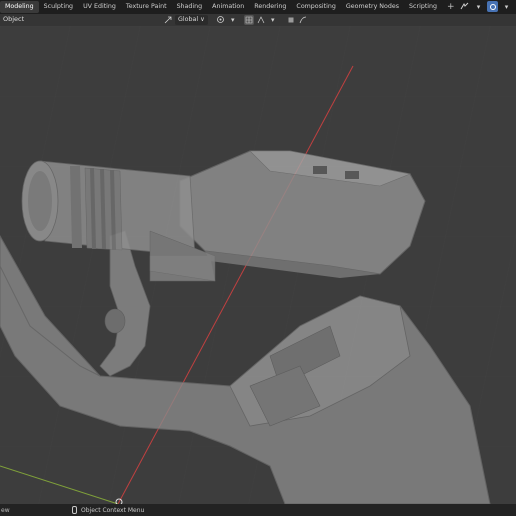 The height and width of the screenshot is (516, 516). What do you see at coordinates (99, 7) in the screenshot?
I see `tab-uv-editing: UV Editing` at bounding box center [99, 7].